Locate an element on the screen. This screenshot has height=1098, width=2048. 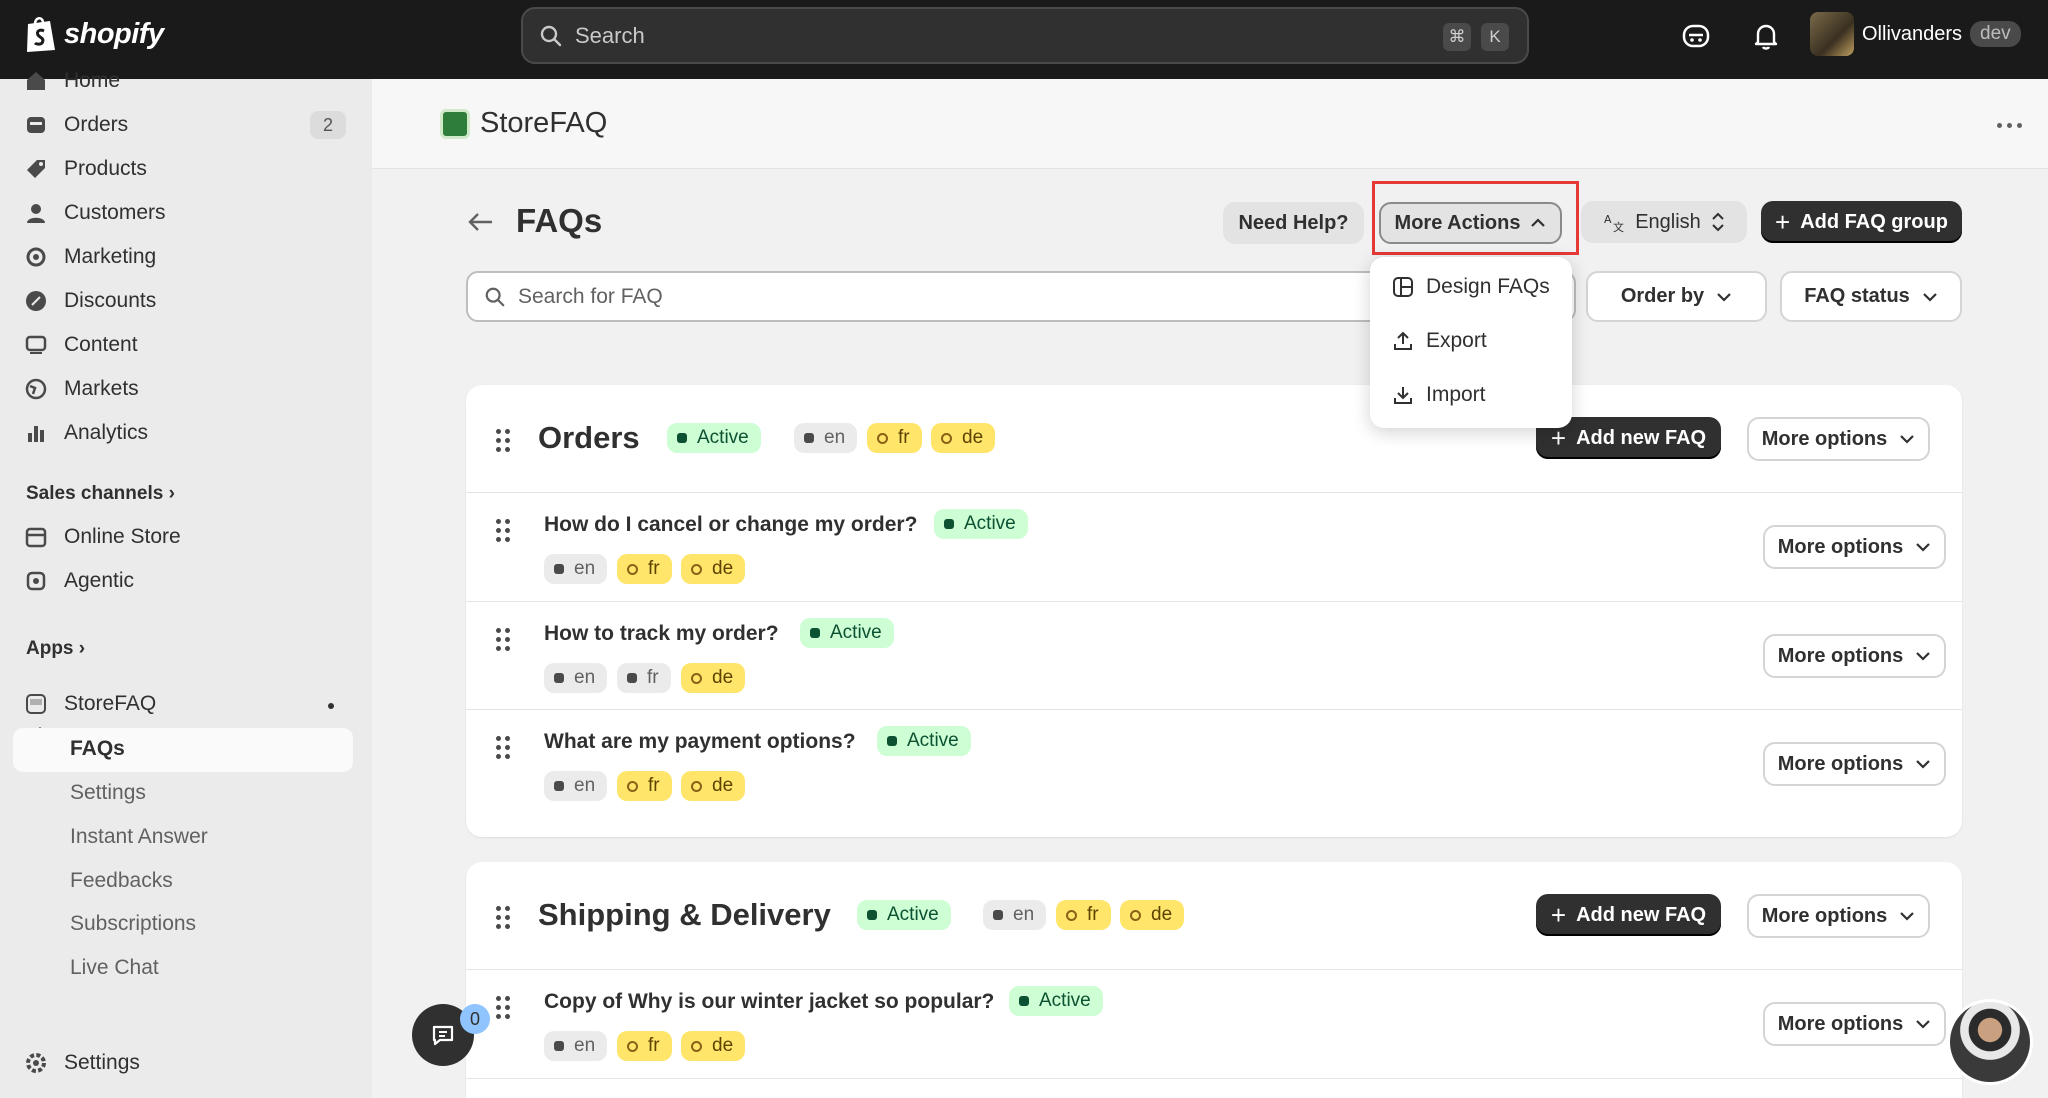
sidebar-subitem-feedbacks: Feedbacks is located at coordinates (121, 881).